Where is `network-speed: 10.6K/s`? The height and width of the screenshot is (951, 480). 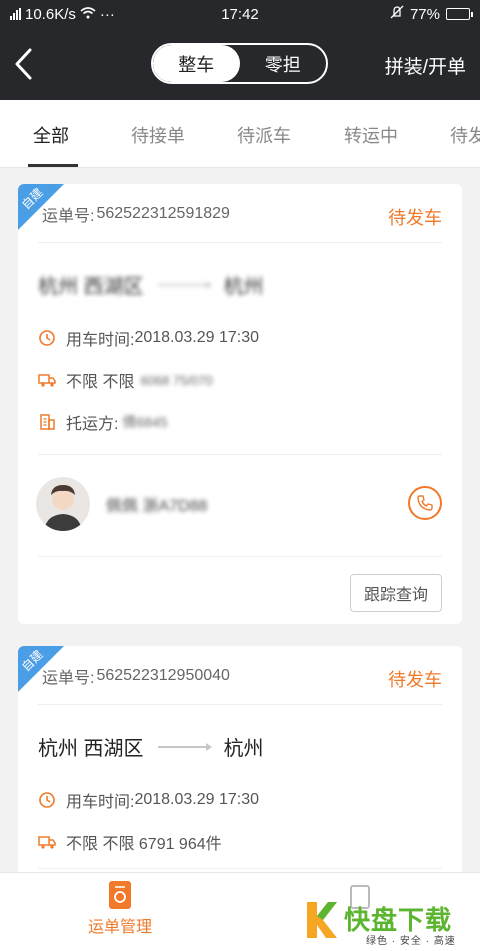
network-speed: 10.6K/s is located at coordinates (50, 14).